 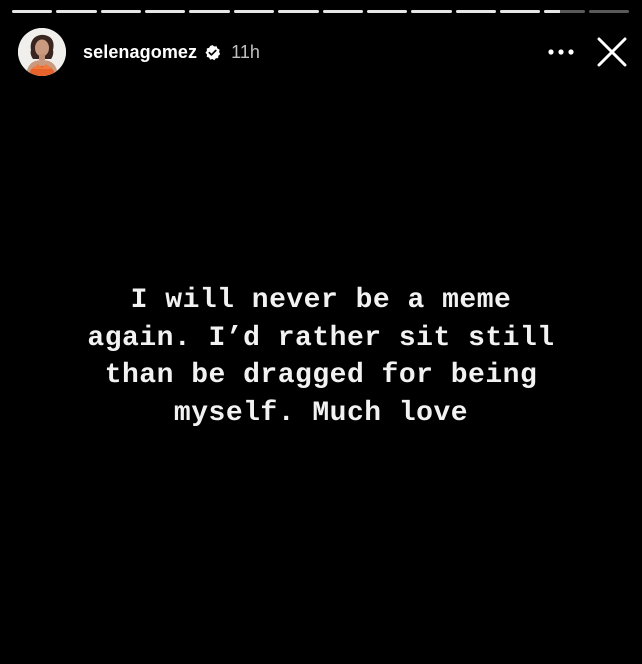 I want to click on more-options-button, so click(x=561, y=52).